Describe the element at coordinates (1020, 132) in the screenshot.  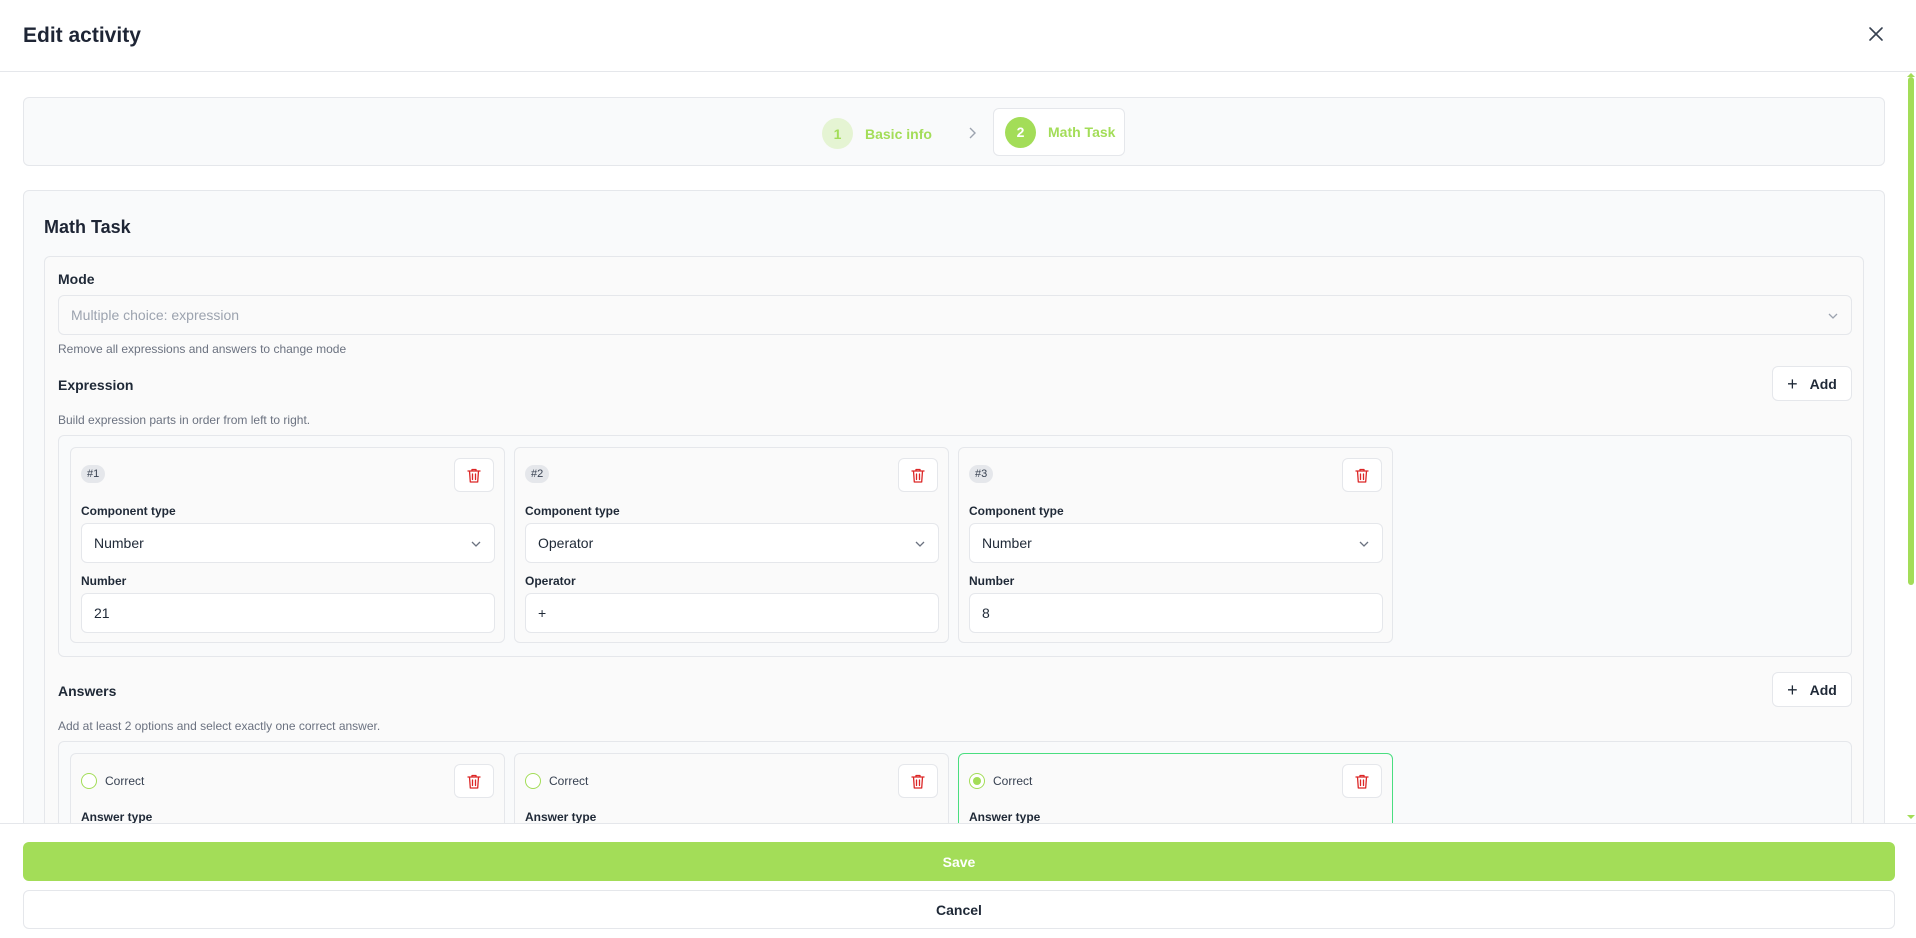
I see `step-number: 2` at that location.